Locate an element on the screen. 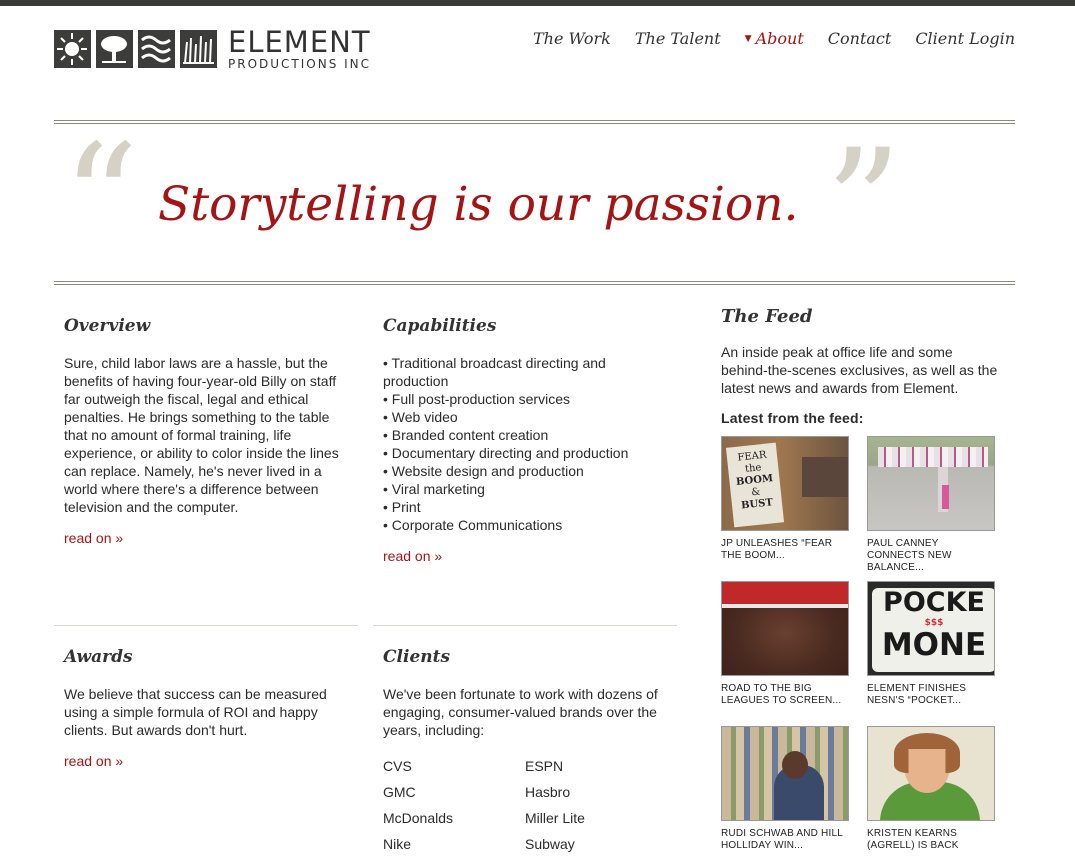  capability-label: Documentary directing and production is located at coordinates (510, 453).